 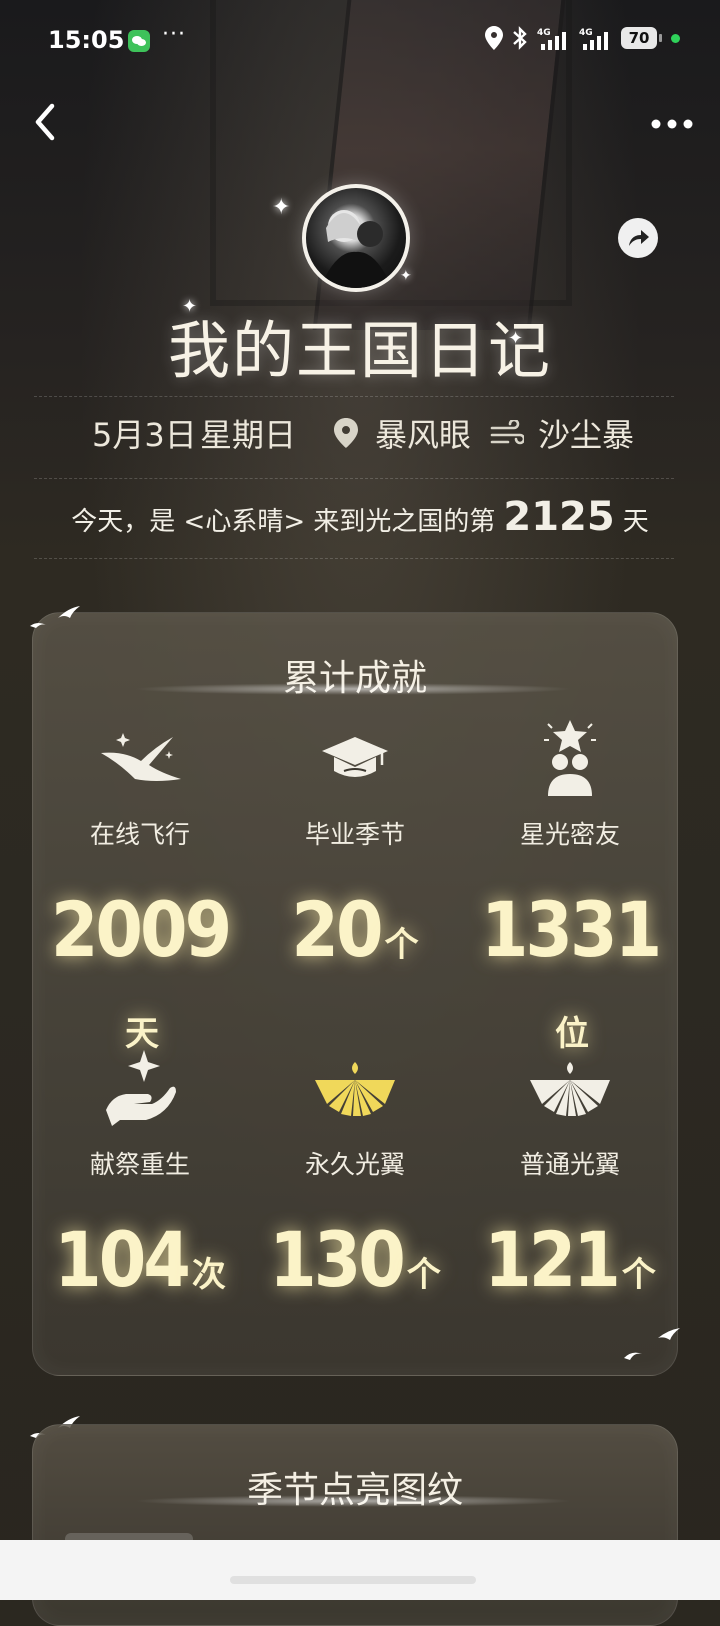 What do you see at coordinates (86, 40) in the screenshot?
I see `status-time: 15:05` at bounding box center [86, 40].